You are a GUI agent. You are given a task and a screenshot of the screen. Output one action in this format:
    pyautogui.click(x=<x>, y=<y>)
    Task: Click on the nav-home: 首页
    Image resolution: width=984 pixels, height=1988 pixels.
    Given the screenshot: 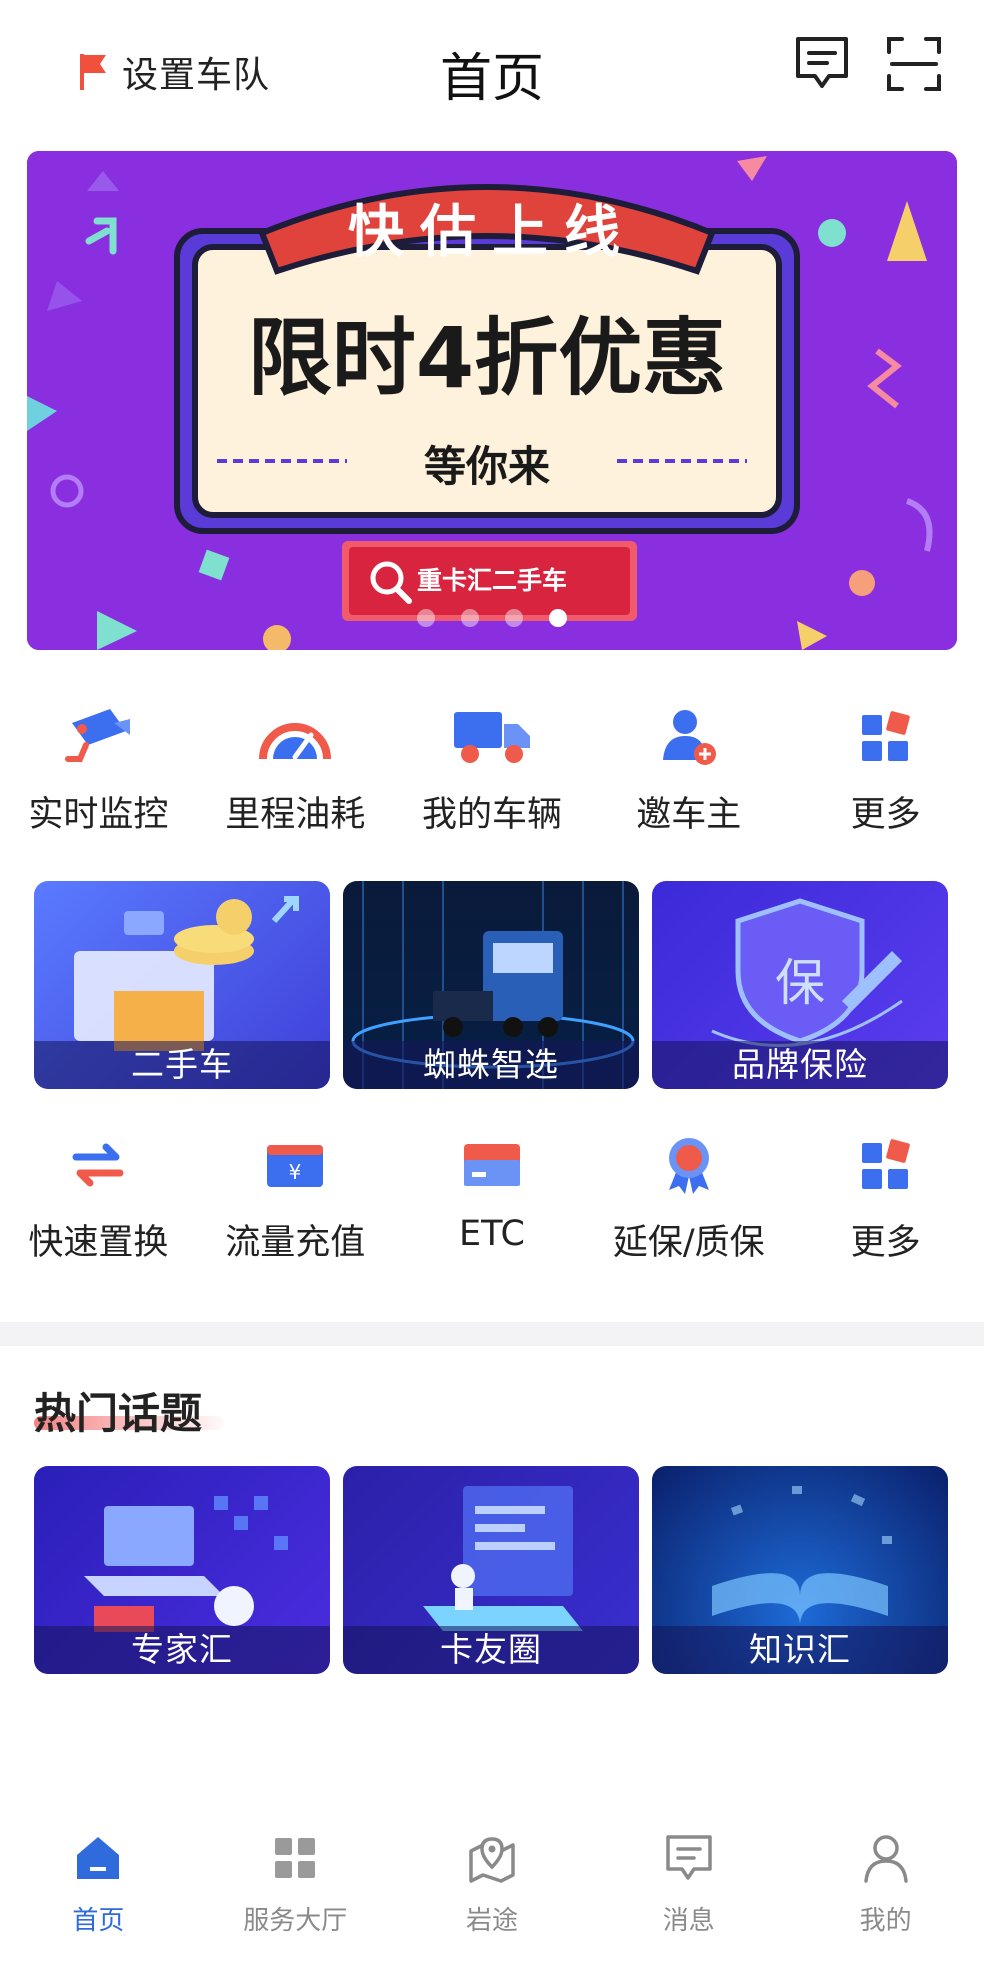 What is the action you would take?
    pyautogui.click(x=98, y=1898)
    